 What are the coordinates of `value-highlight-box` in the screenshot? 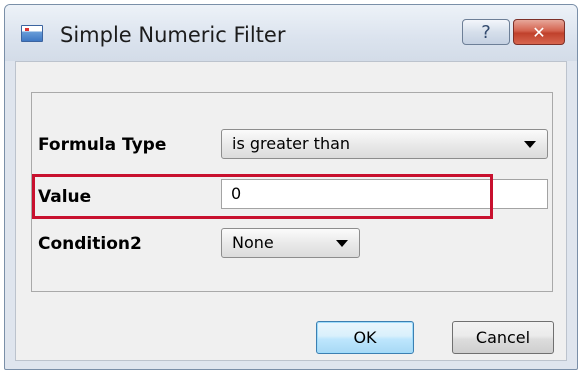 It's located at (262, 196).